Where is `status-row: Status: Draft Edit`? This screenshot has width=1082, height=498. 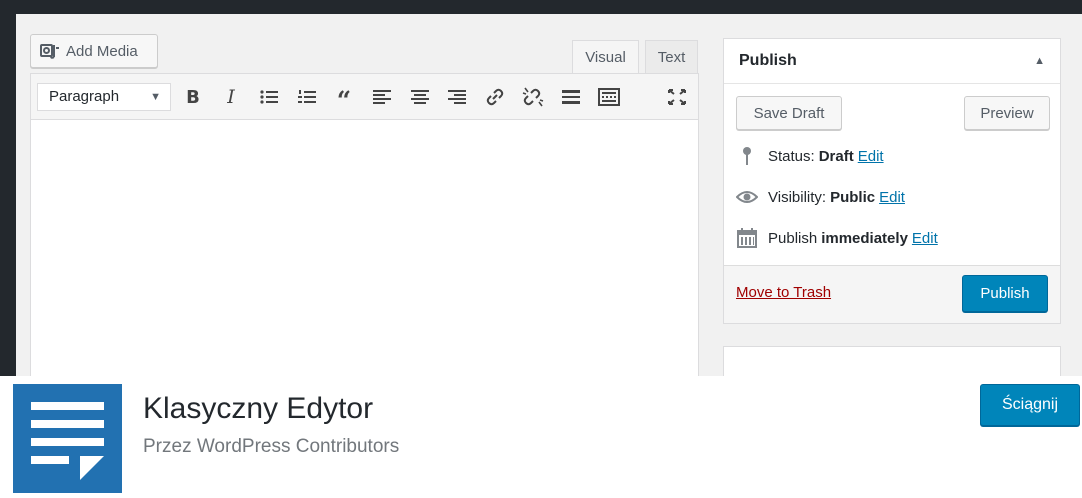 status-row: Status: Draft Edit is located at coordinates (810, 156).